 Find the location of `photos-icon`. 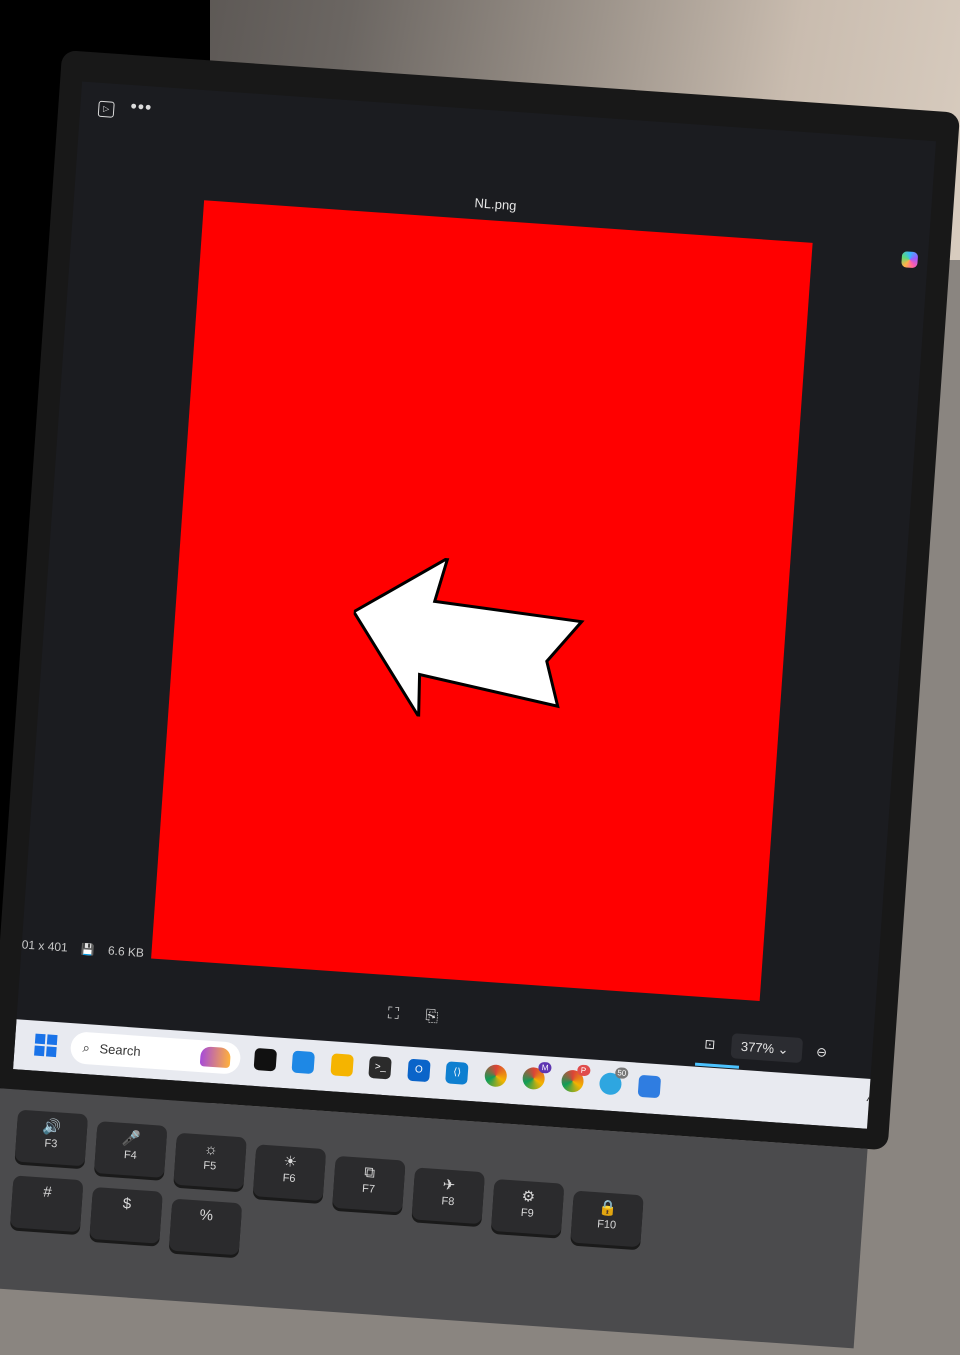

photos-icon is located at coordinates (649, 1086).